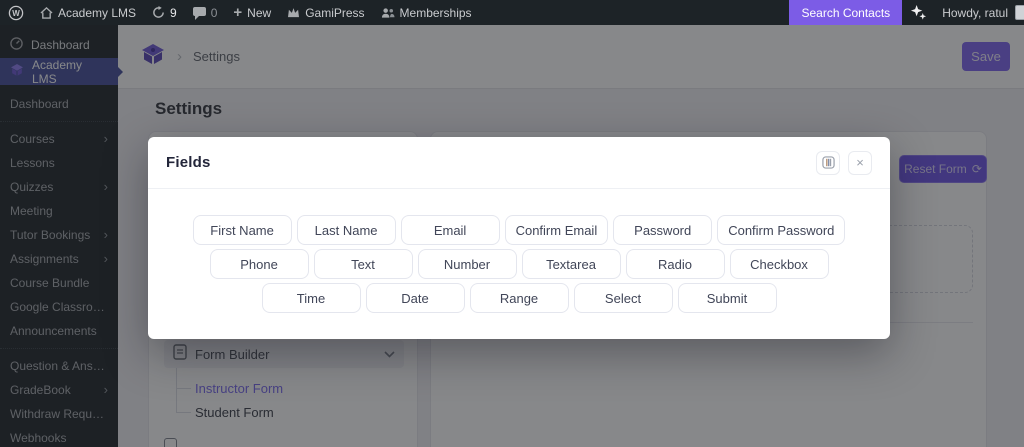 The width and height of the screenshot is (1024, 447). Describe the element at coordinates (388, 13) in the screenshot. I see `people-icon` at that location.